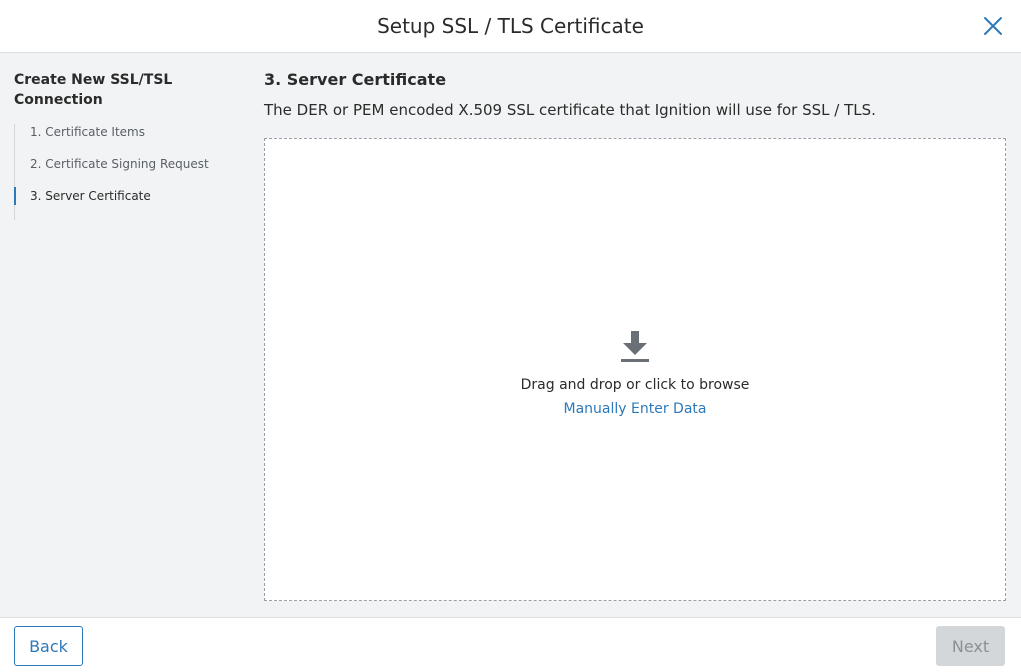 The image size is (1021, 672). Describe the element at coordinates (119, 164) in the screenshot. I see `step-label: 2. Certificate Signing Request` at that location.